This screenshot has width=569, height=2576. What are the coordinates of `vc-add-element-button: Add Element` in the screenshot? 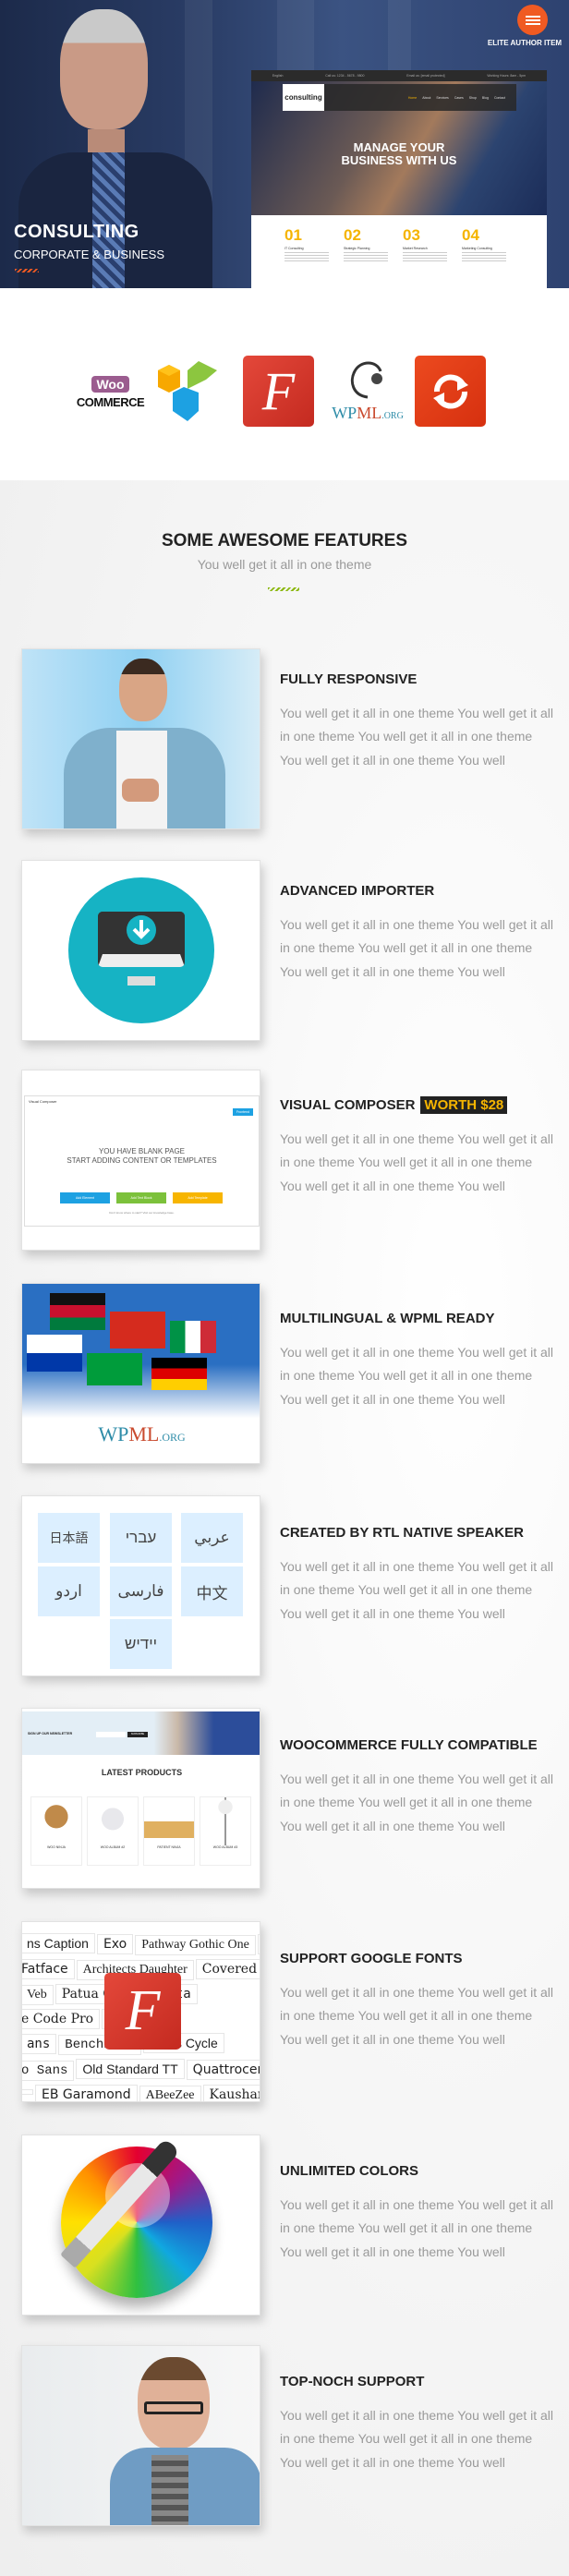 It's located at (85, 1197).